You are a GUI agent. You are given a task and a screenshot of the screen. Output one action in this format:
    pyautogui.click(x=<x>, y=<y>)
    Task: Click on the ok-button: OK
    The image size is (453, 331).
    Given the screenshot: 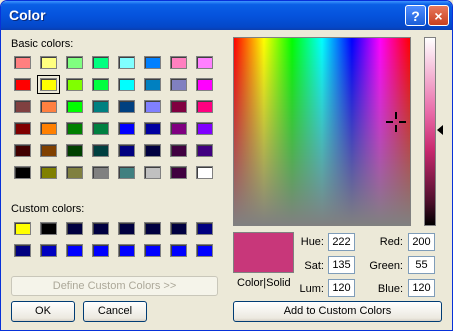 What is the action you would take?
    pyautogui.click(x=43, y=311)
    